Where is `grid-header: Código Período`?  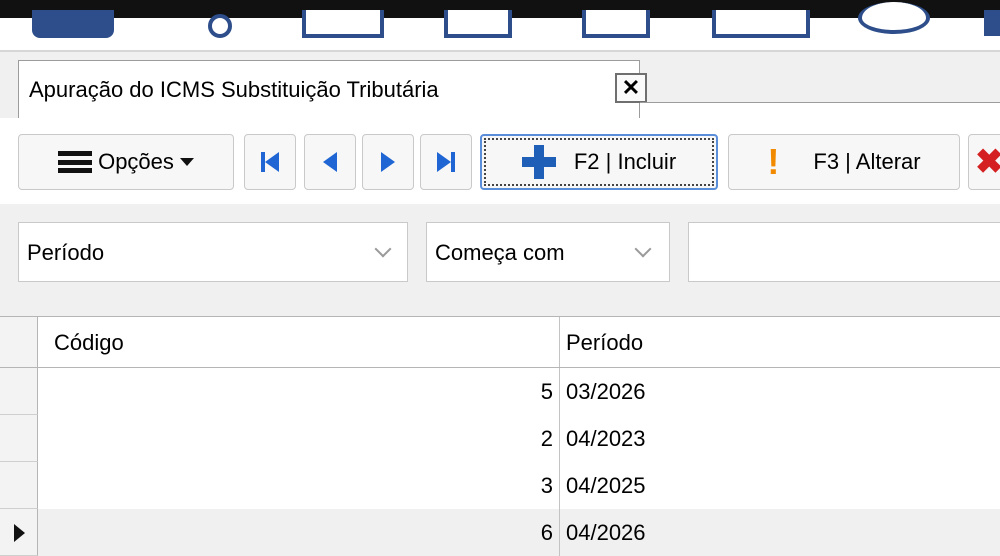
grid-header: Código Período is located at coordinates (500, 342).